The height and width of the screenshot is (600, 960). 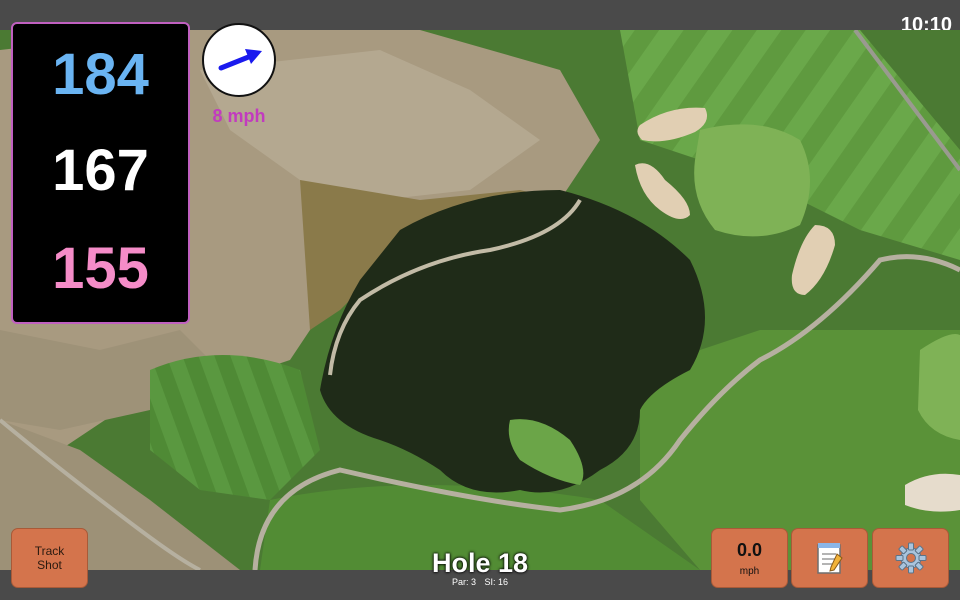 I want to click on wind-direction-arrow-icon, so click(x=240, y=60).